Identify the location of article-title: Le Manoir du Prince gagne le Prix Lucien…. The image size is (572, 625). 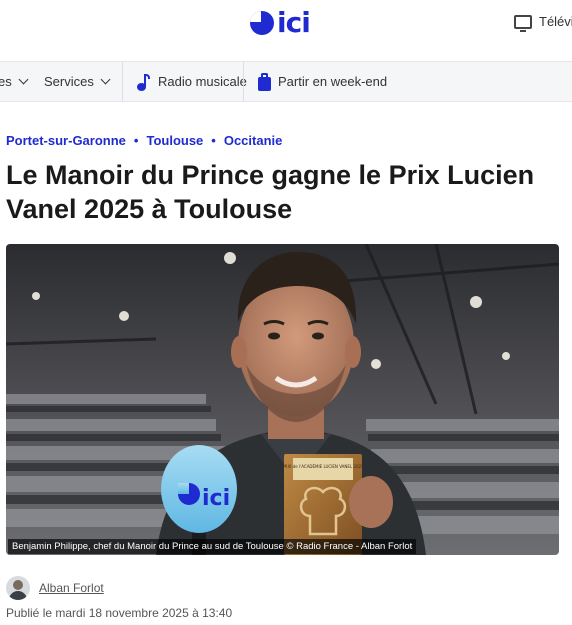
(270, 192).